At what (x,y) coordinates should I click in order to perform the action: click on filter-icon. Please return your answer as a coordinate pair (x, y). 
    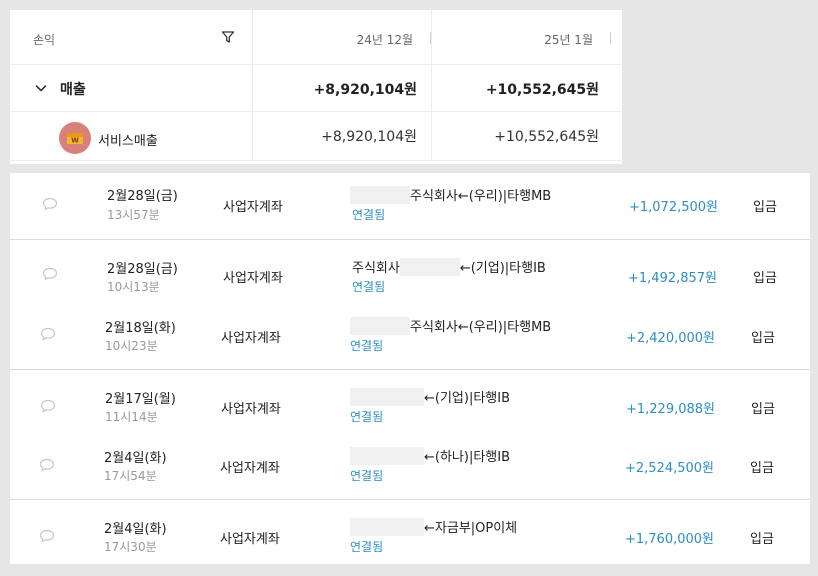
    Looking at the image, I should click on (228, 37).